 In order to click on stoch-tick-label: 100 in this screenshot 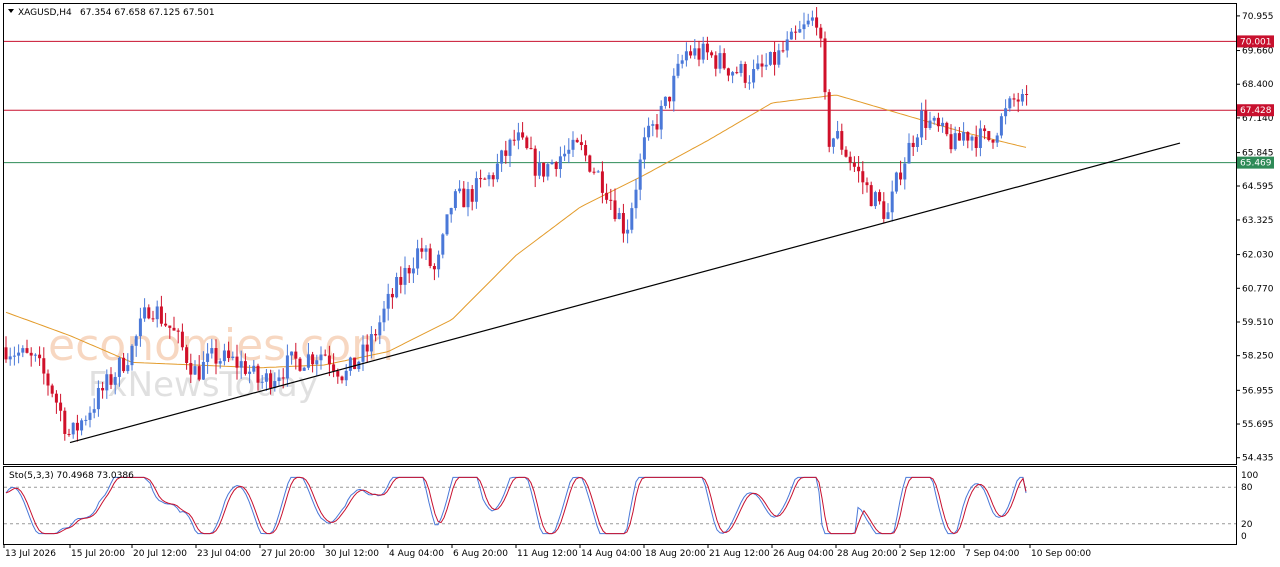, I will do `click(1249, 476)`.